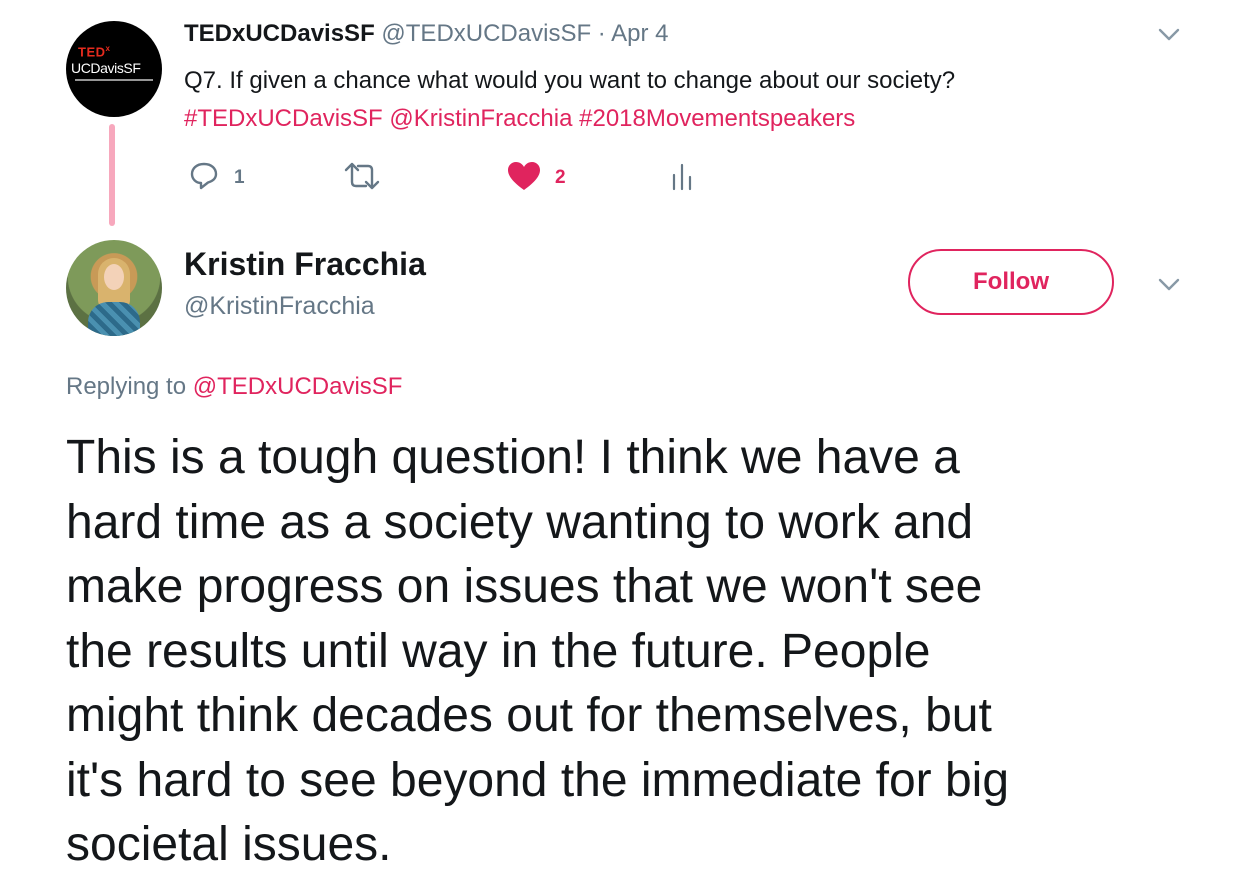 The image size is (1238, 878). Describe the element at coordinates (1011, 282) in the screenshot. I see `follow-button: Follow` at that location.